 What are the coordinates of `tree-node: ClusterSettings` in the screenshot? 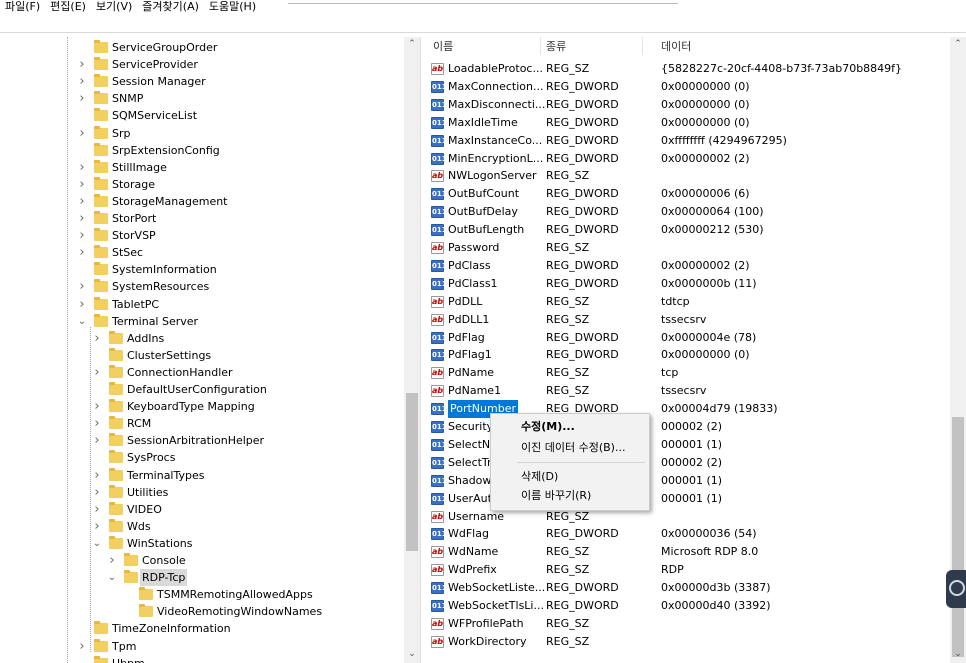 It's located at (200, 355).